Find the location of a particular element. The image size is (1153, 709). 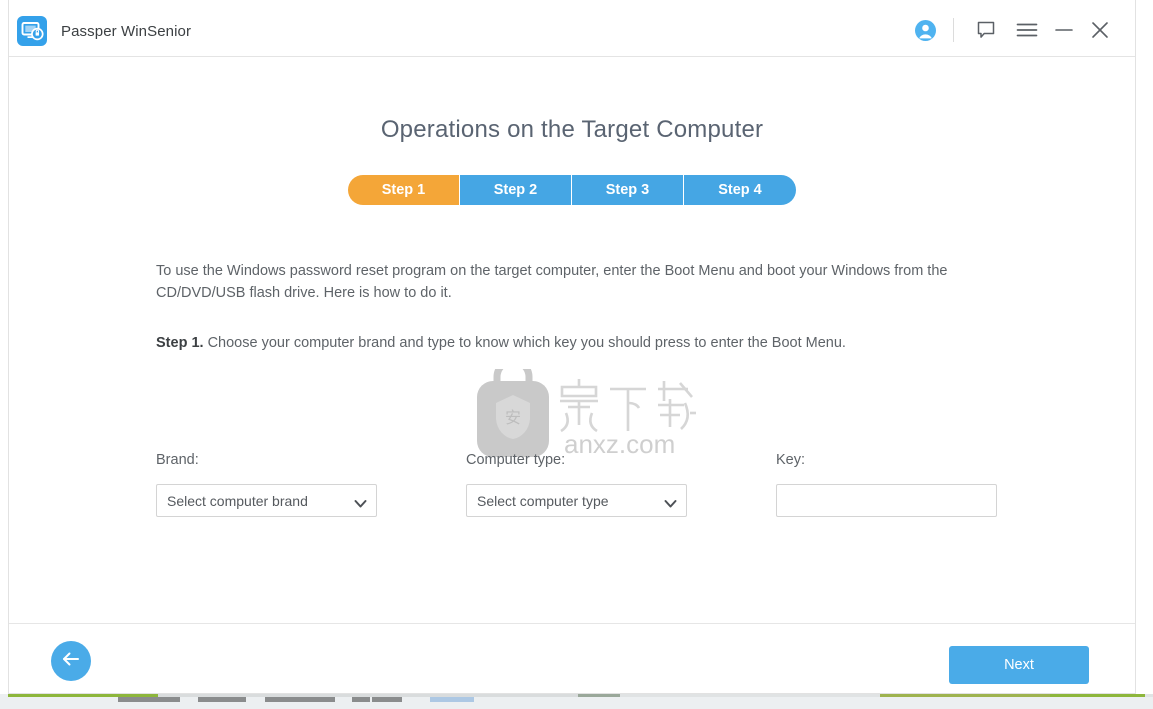

computer-type-select: Select computer type is located at coordinates (576, 500).